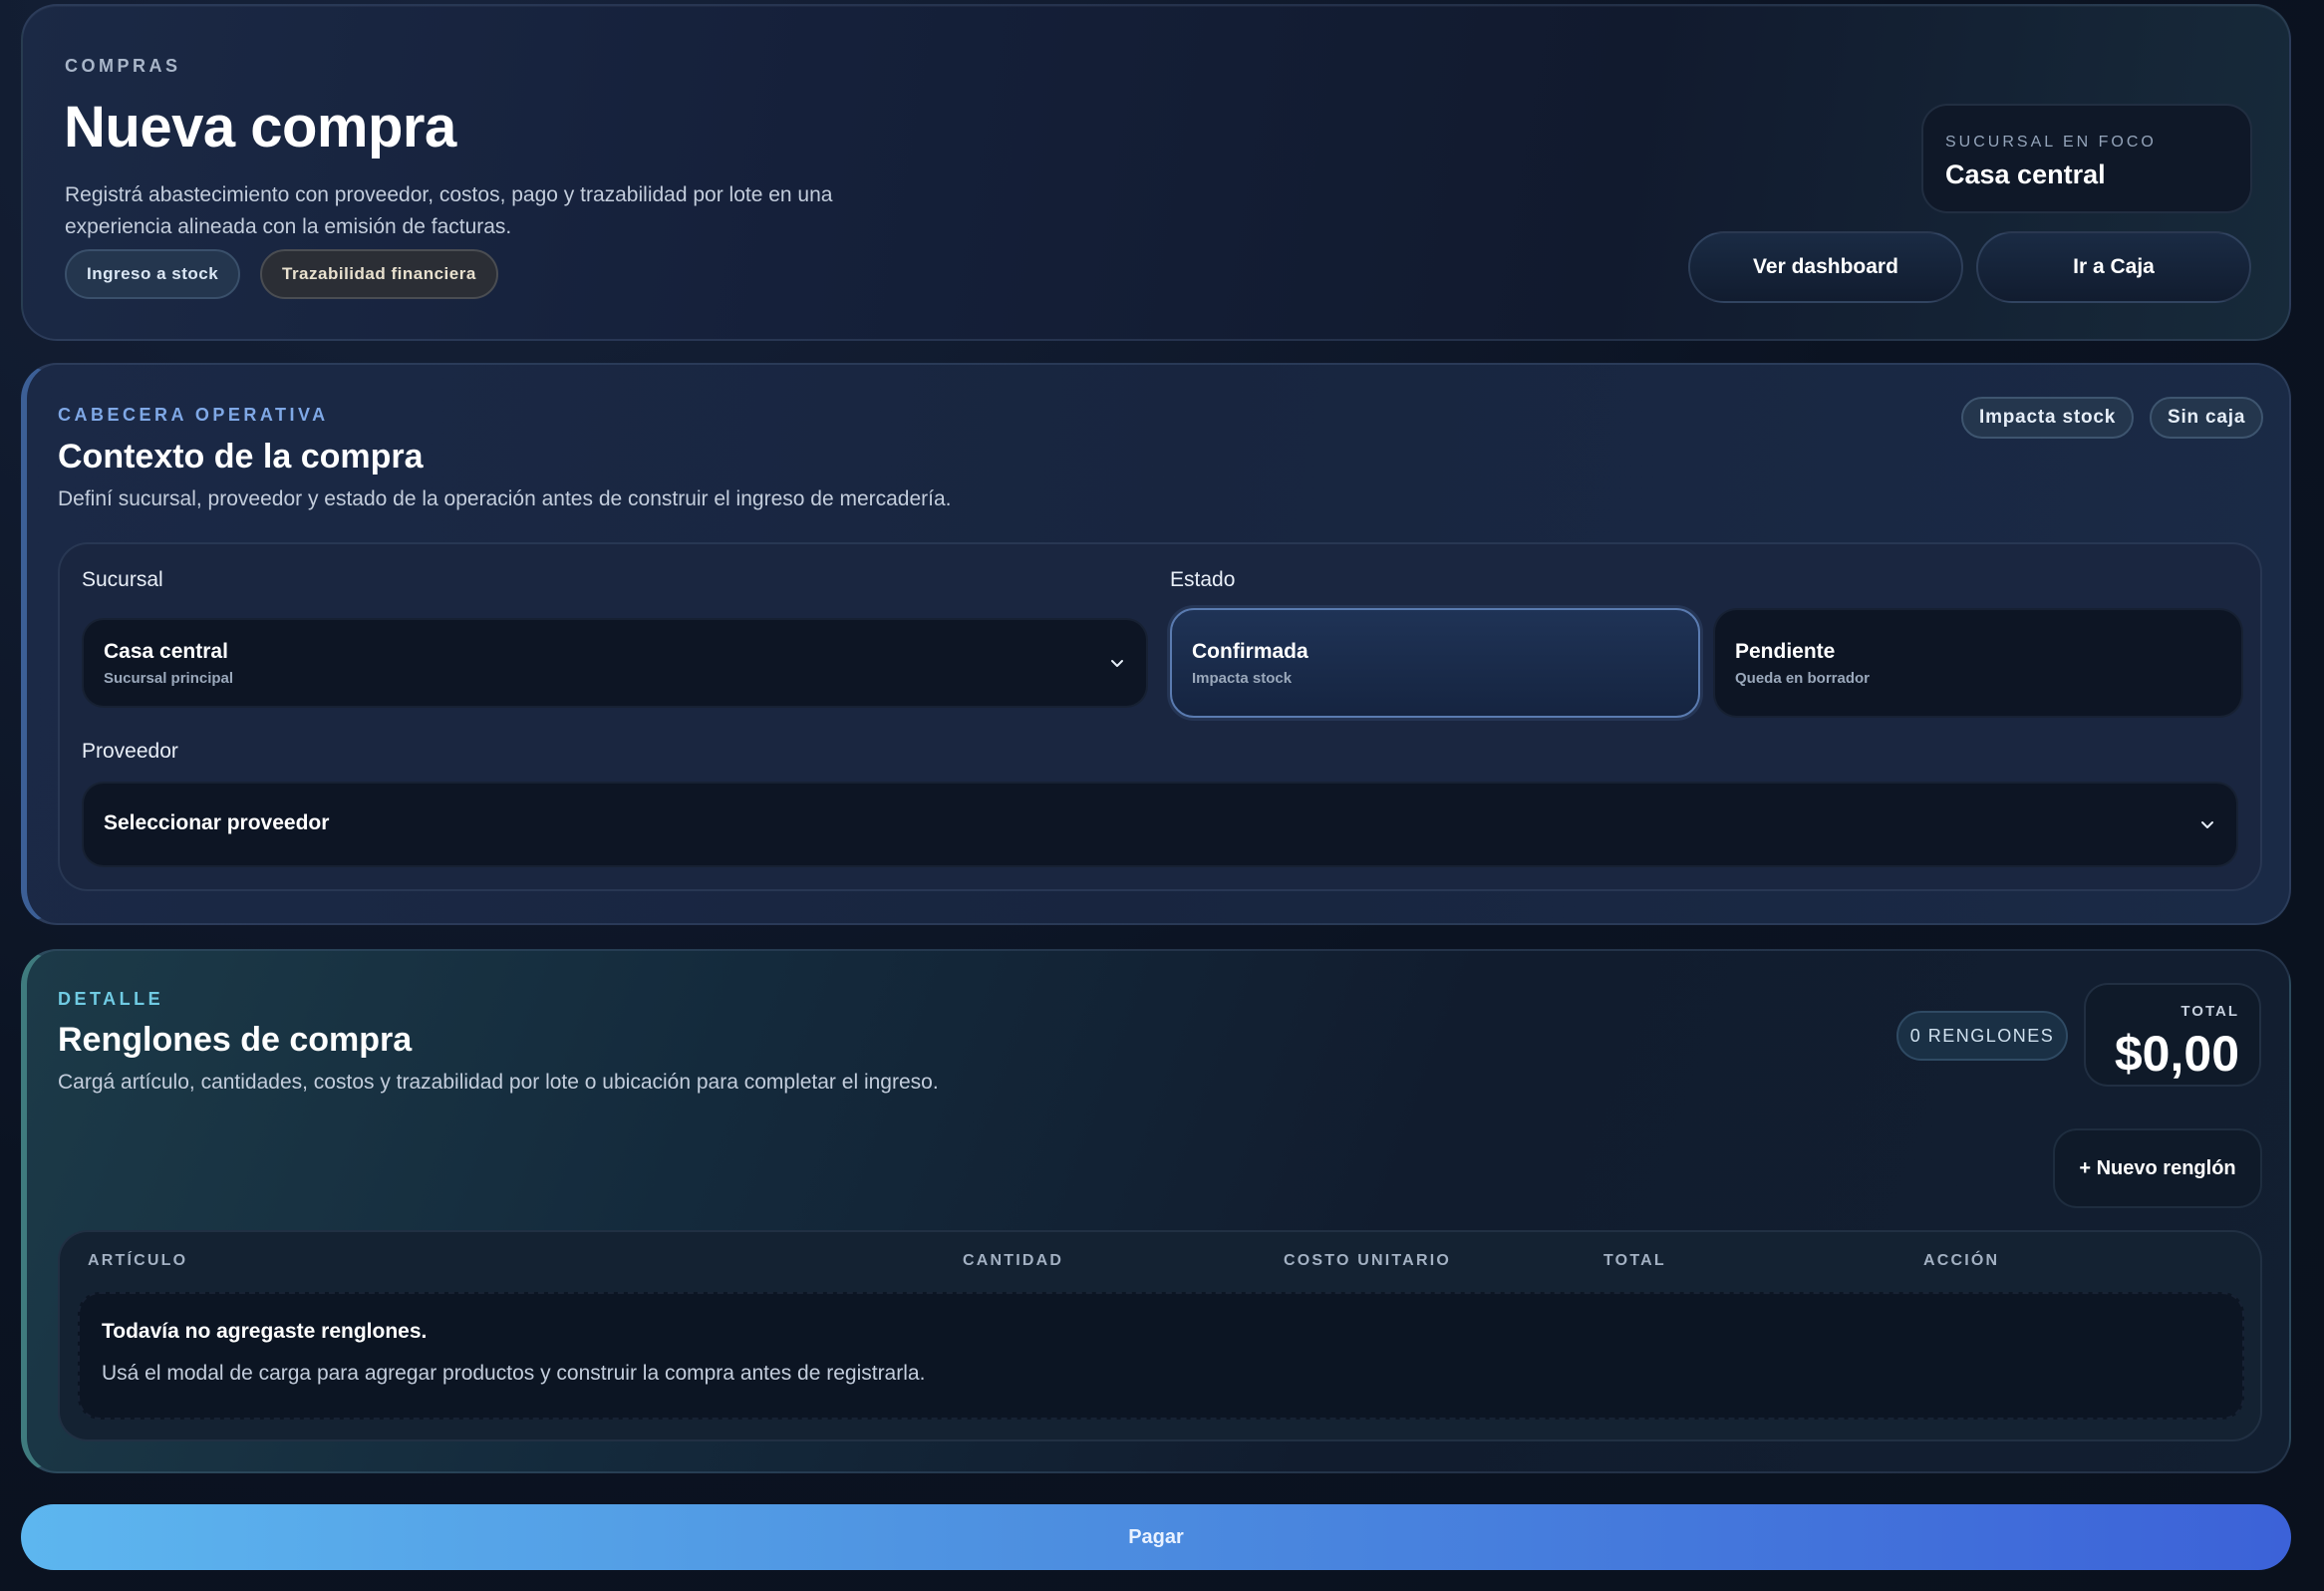 The image size is (2324, 1591). I want to click on estado-confirmada-label: Confirmada, so click(1250, 651).